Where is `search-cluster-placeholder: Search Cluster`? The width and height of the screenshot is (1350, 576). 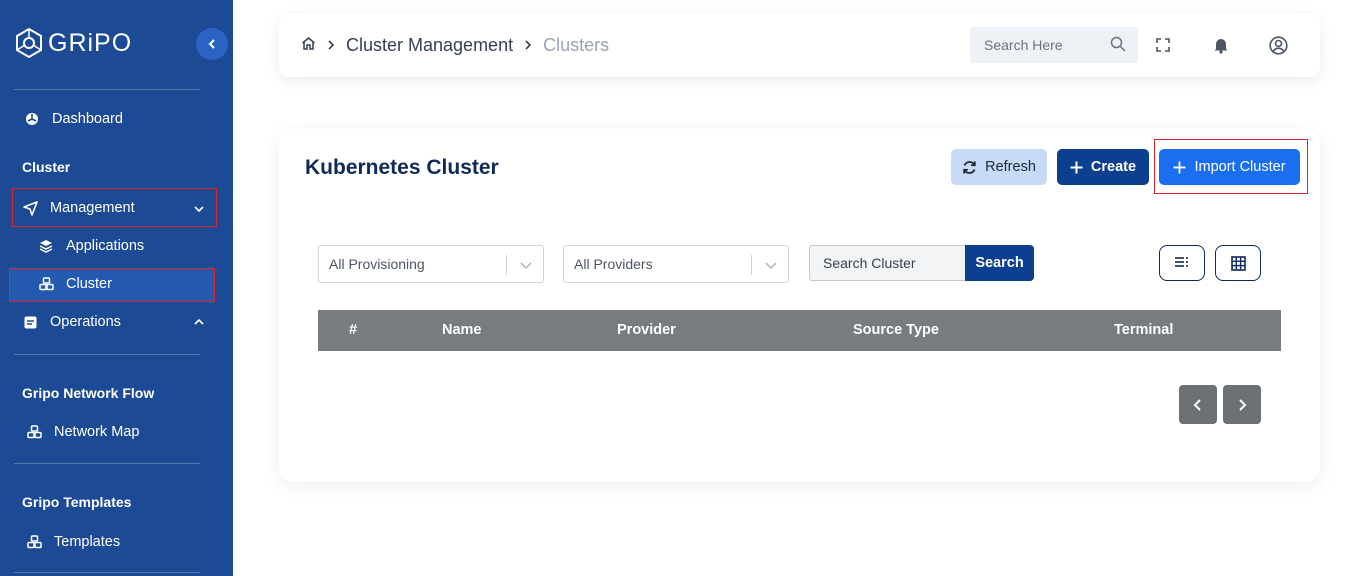 search-cluster-placeholder: Search Cluster is located at coordinates (869, 263).